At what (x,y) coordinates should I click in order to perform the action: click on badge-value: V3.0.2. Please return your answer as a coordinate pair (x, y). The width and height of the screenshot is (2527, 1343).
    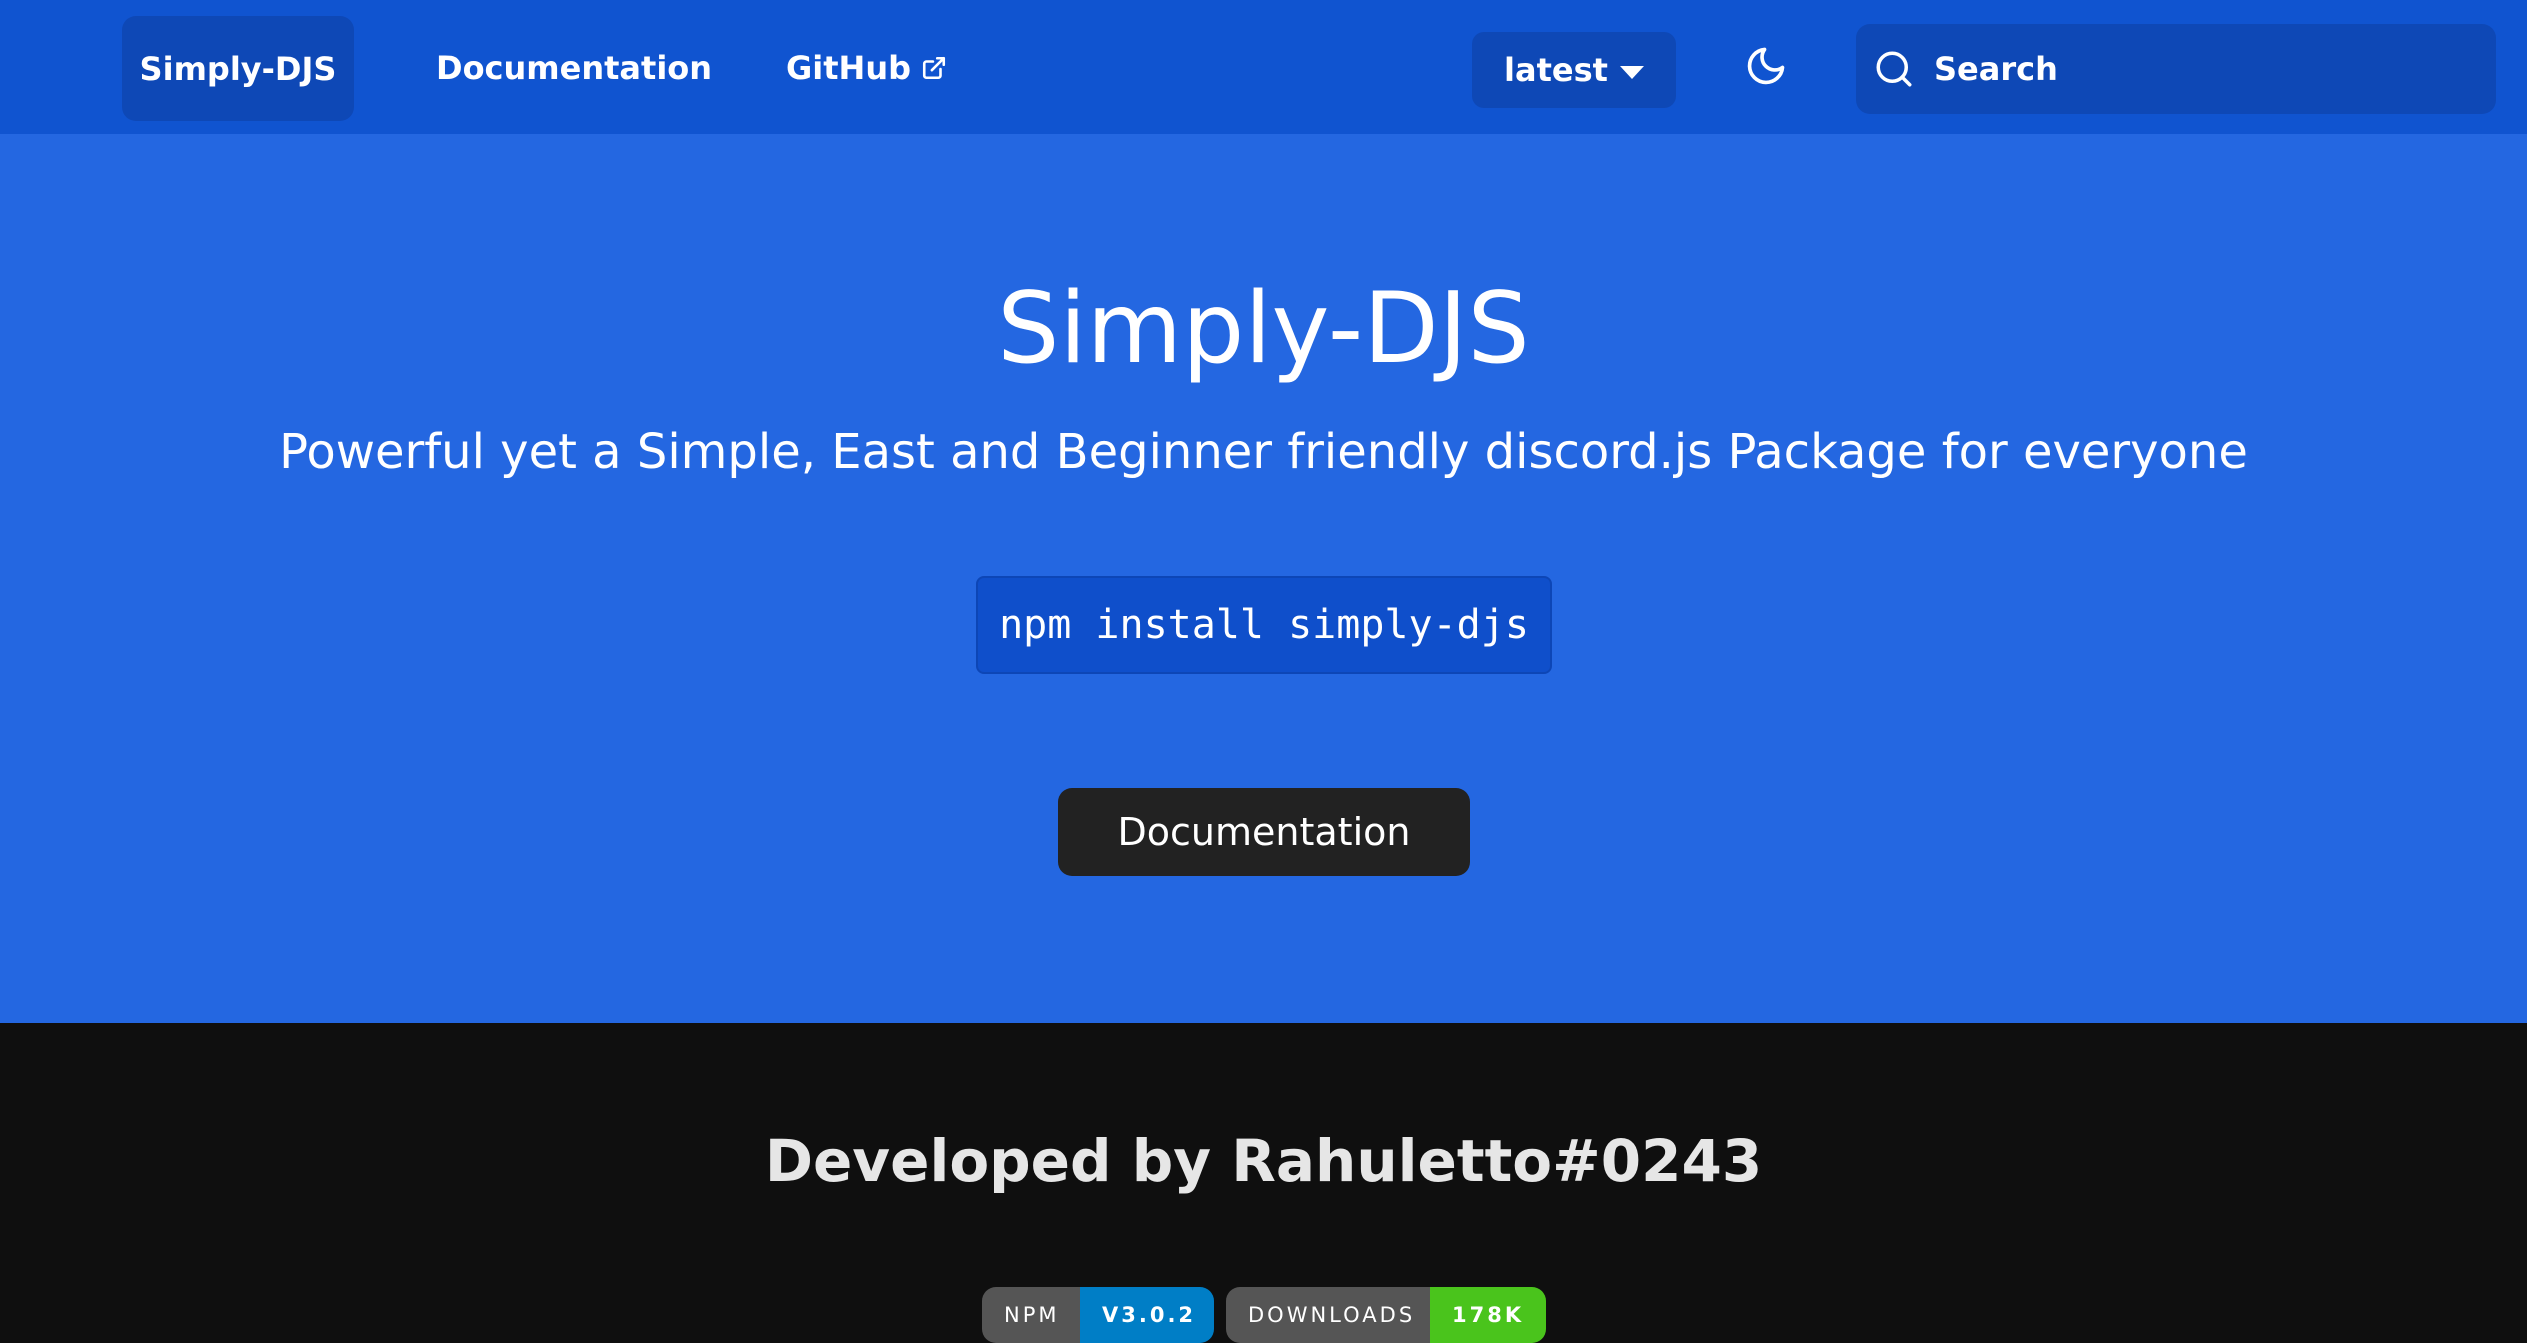
    Looking at the image, I should click on (1147, 1315).